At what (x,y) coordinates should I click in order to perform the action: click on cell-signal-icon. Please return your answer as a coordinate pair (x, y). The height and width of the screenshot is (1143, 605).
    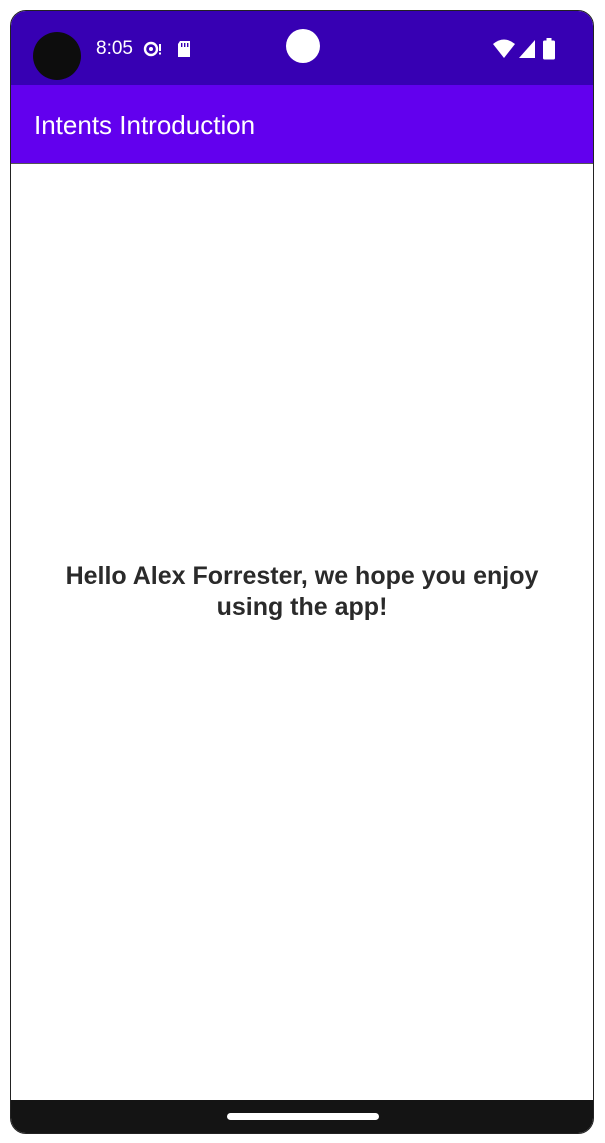
    Looking at the image, I should click on (527, 49).